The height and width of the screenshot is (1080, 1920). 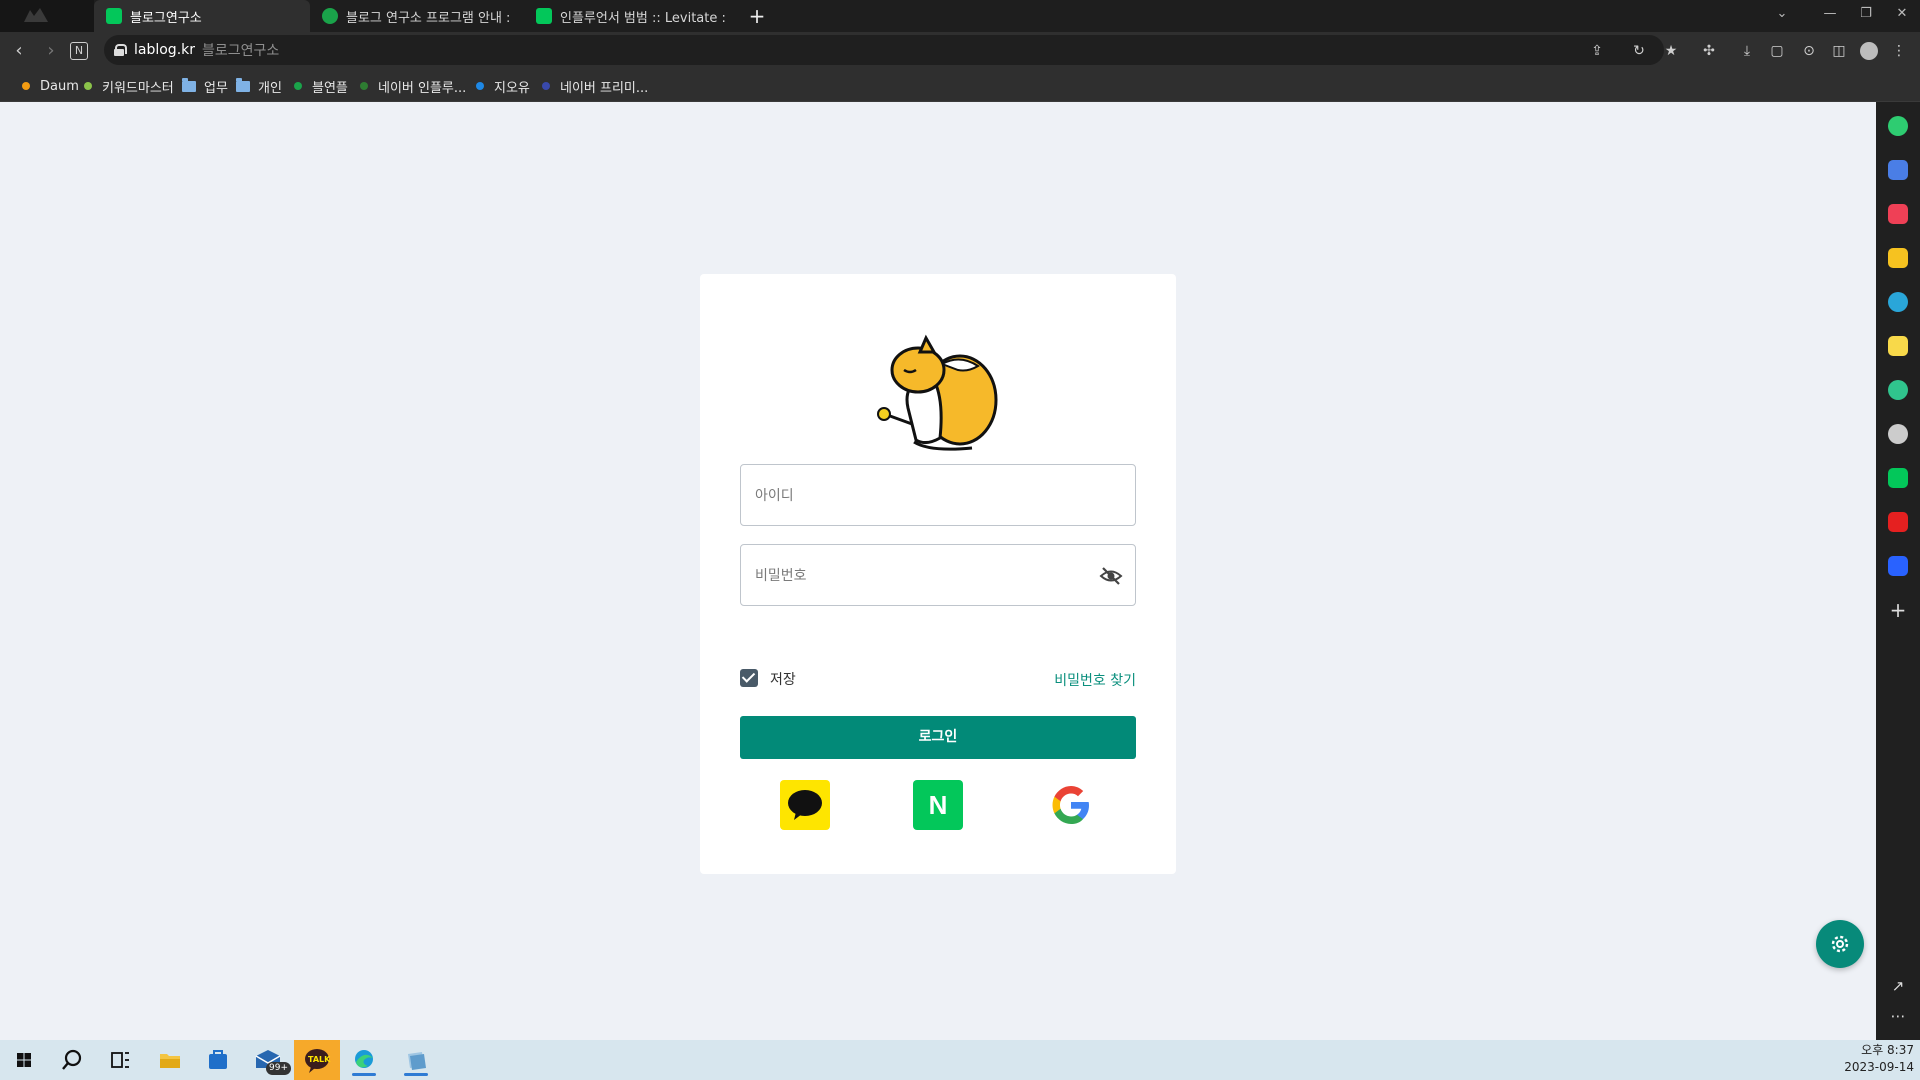 What do you see at coordinates (937, 392) in the screenshot?
I see `squirrel-mascot-icon` at bounding box center [937, 392].